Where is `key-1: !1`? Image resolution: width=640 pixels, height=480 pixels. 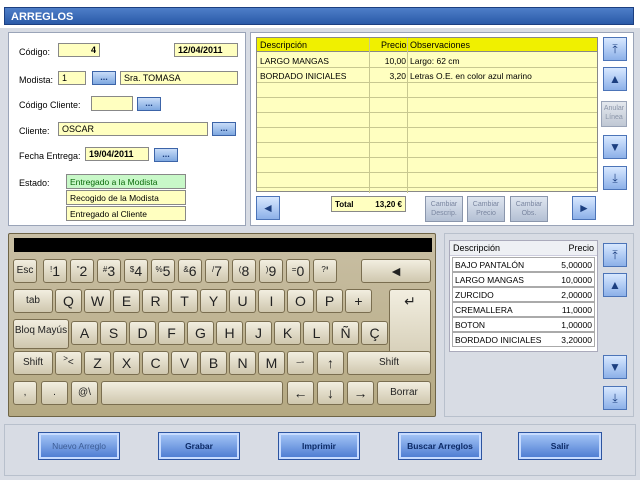 key-1: !1 is located at coordinates (55, 271).